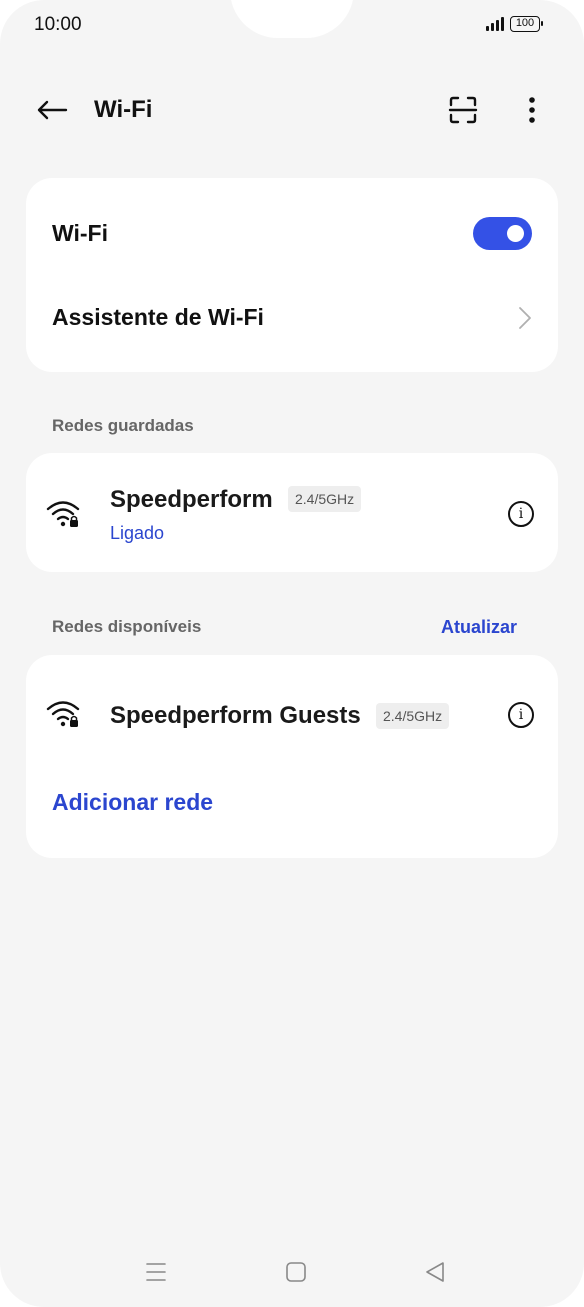  I want to click on status-icons: 100, so click(514, 24).